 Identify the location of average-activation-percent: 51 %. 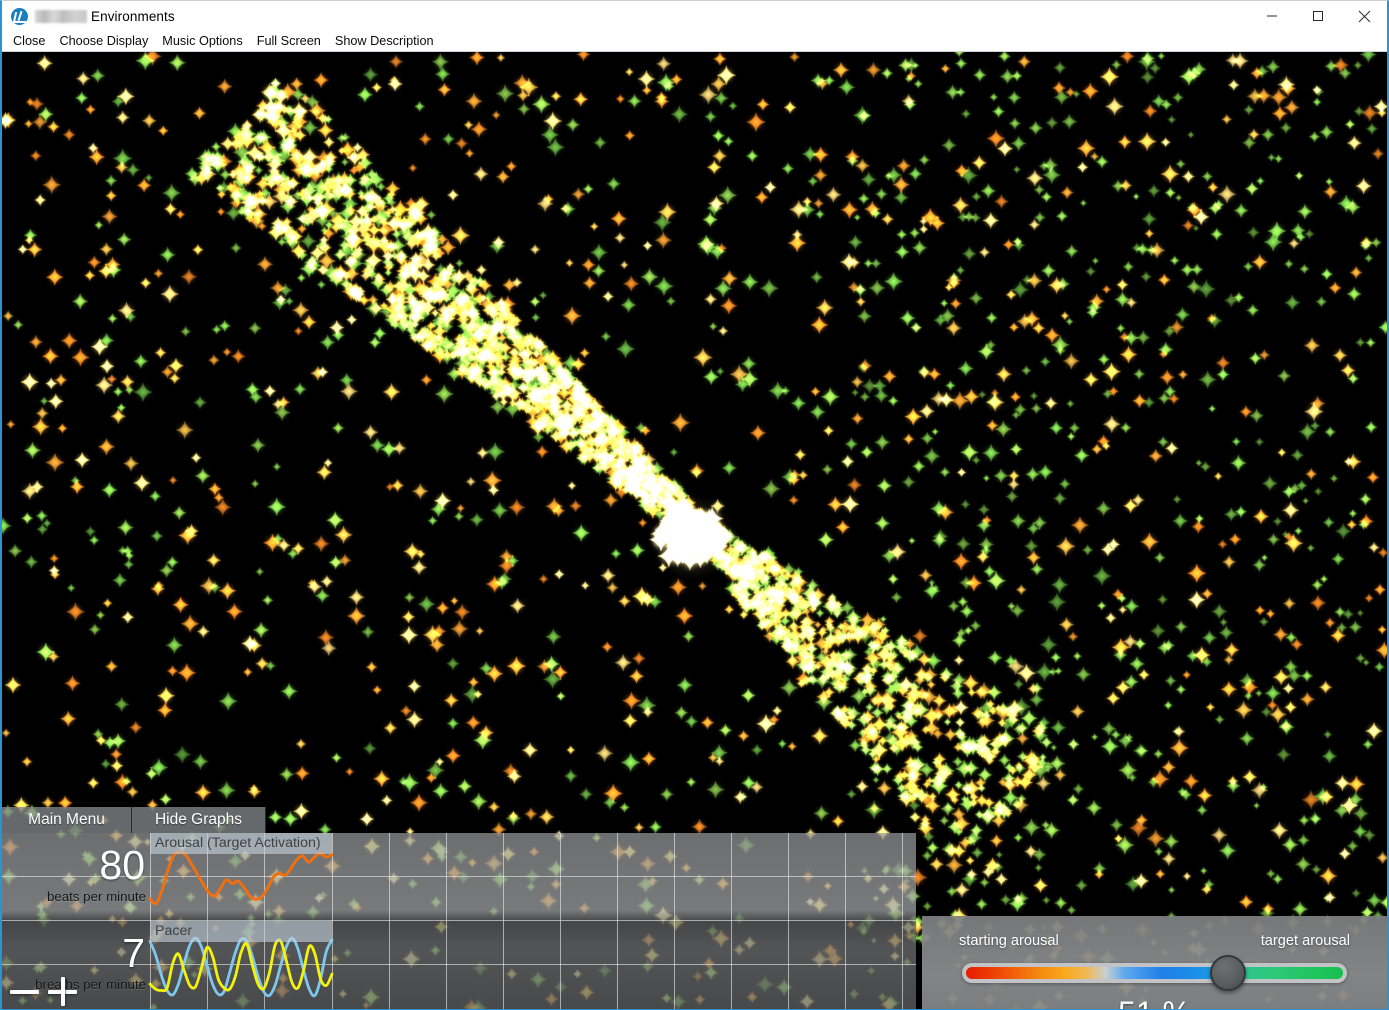
(1154, 1002).